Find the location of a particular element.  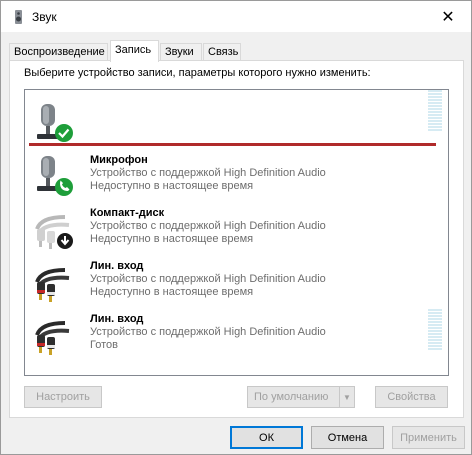

tab-recording: Запись is located at coordinates (134, 51).